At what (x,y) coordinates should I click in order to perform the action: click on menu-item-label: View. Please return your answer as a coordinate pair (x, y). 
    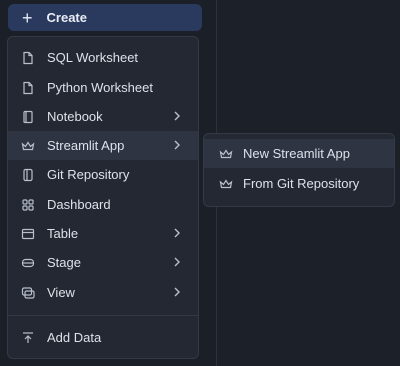
    Looking at the image, I should click on (61, 292).